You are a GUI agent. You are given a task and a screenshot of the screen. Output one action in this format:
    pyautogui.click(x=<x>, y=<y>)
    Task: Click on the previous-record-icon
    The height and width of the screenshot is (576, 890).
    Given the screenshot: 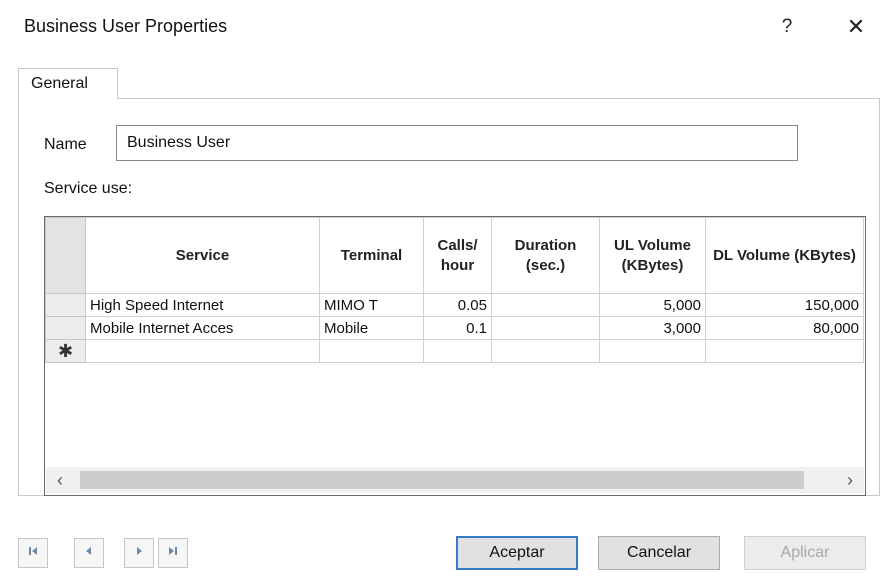 What is the action you would take?
    pyautogui.click(x=88, y=551)
    